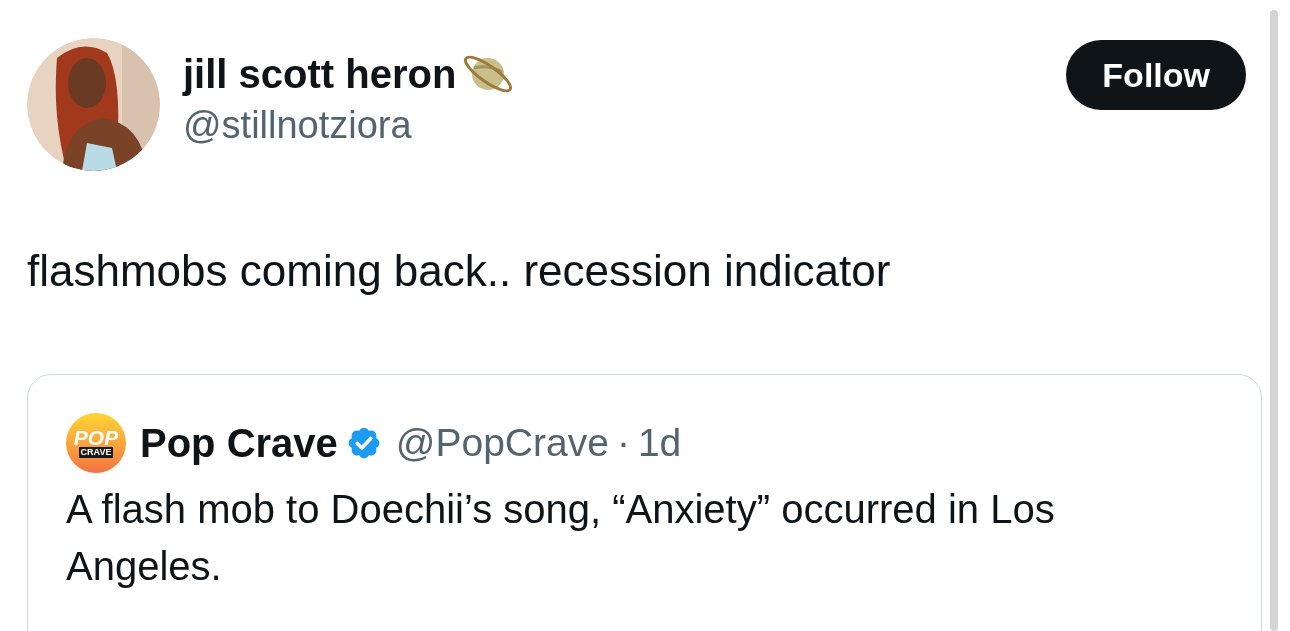 The width and height of the screenshot is (1290, 631). I want to click on logo-text: CRAVE, so click(96, 452).